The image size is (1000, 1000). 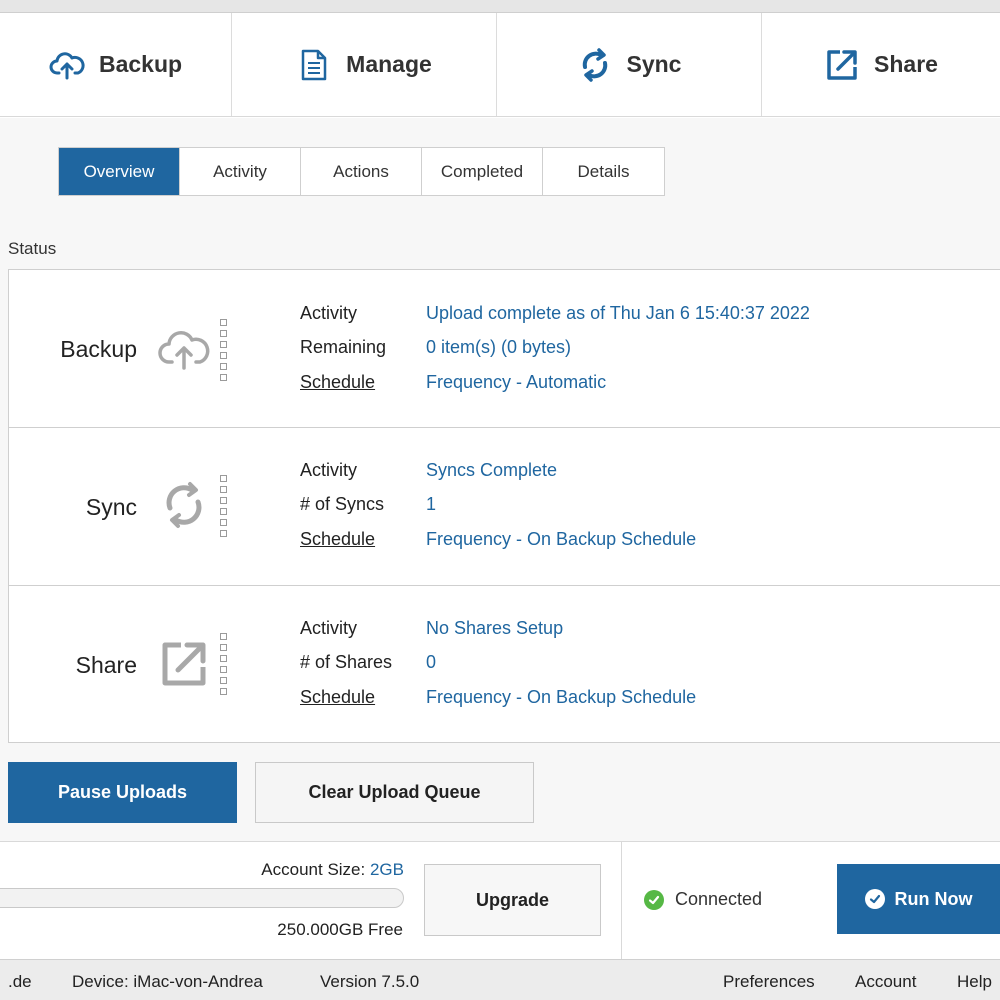 I want to click on account-size: Account Size: 2GB, so click(x=332, y=870).